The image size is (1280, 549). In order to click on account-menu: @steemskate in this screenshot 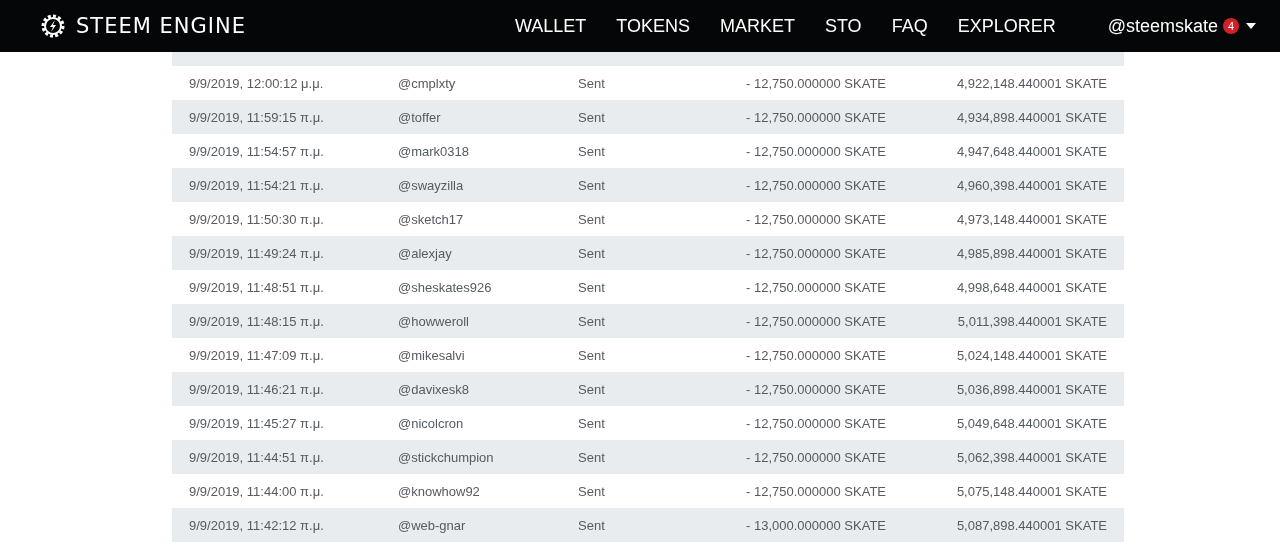, I will do `click(1162, 26)`.